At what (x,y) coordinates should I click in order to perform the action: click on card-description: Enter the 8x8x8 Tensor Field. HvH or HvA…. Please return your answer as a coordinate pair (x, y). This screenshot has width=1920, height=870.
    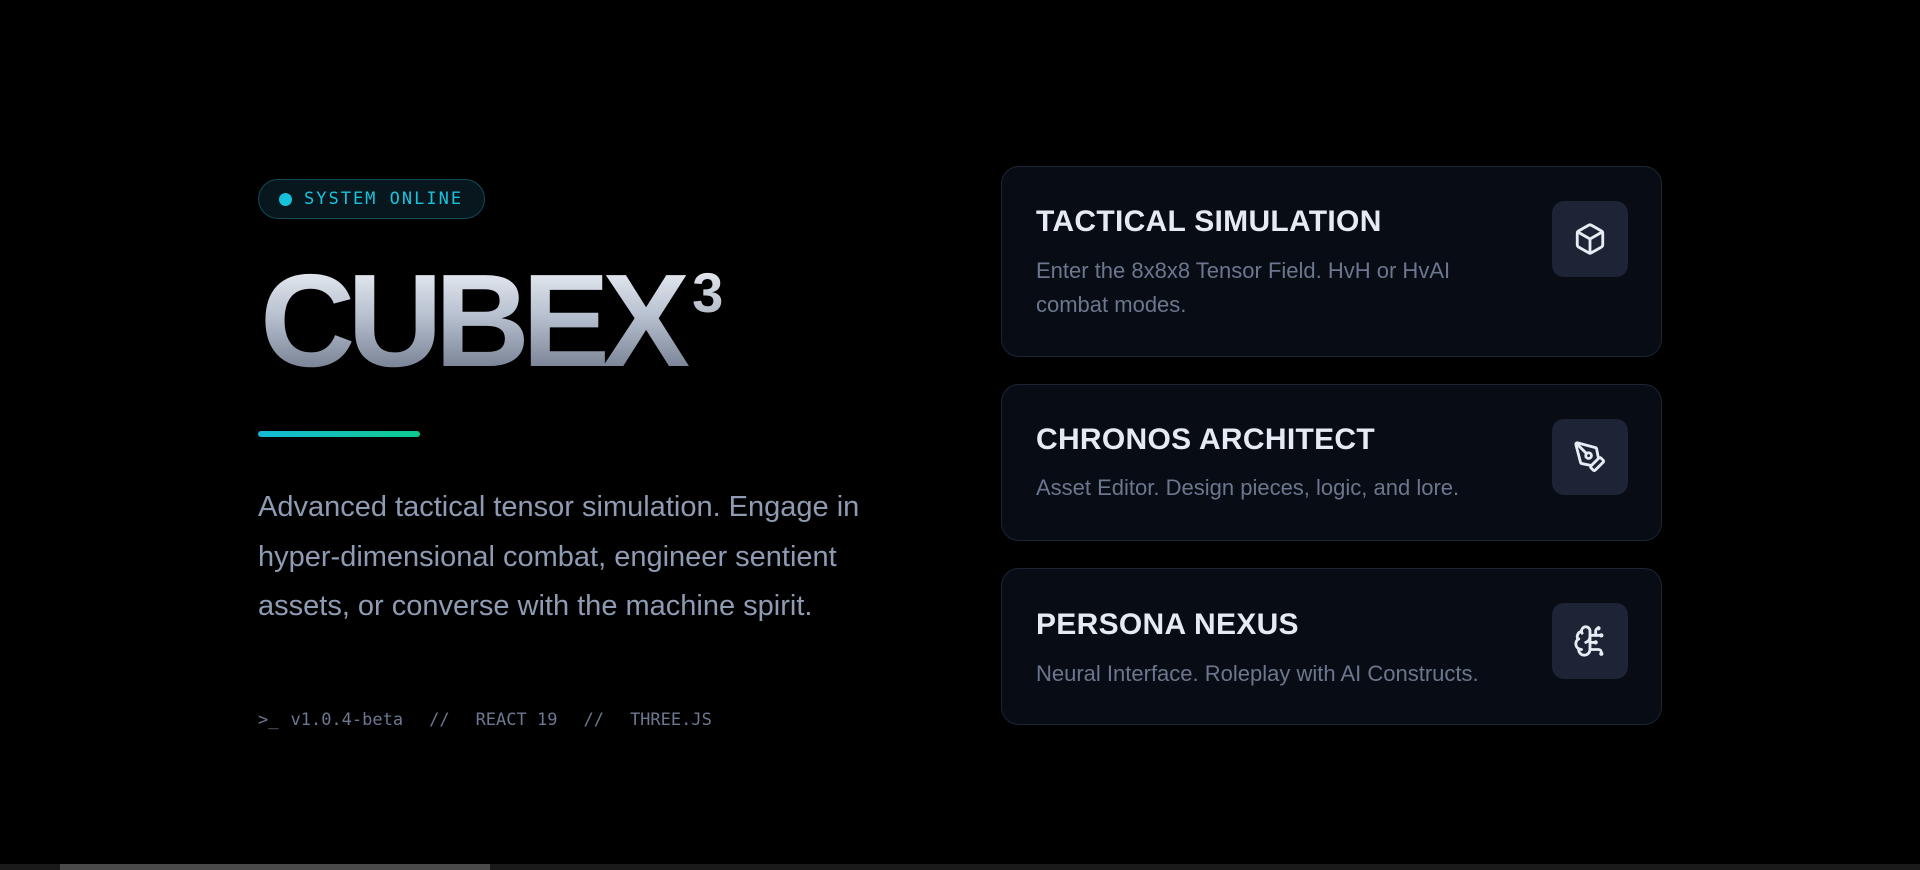
    Looking at the image, I should click on (1243, 287).